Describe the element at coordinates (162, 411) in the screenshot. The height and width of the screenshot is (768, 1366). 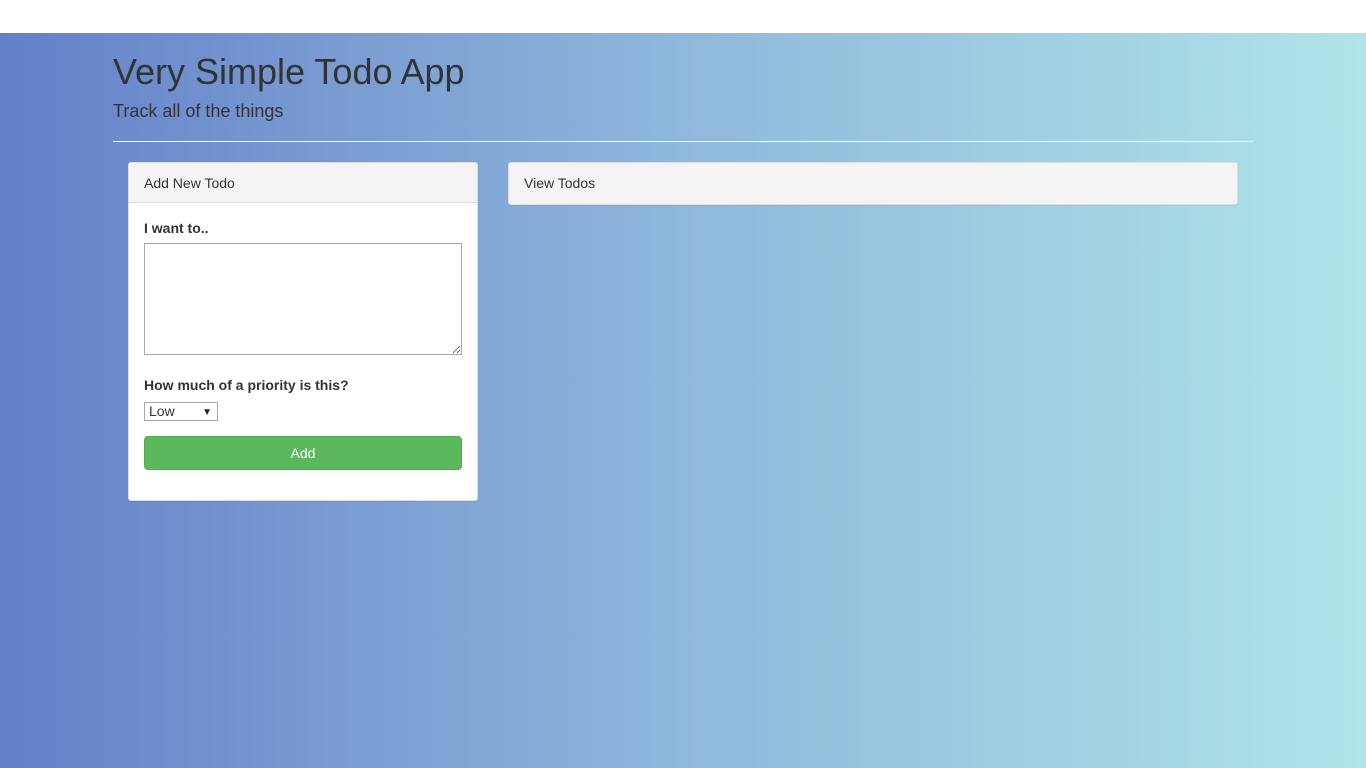
I see `priority-select-value: Low` at that location.